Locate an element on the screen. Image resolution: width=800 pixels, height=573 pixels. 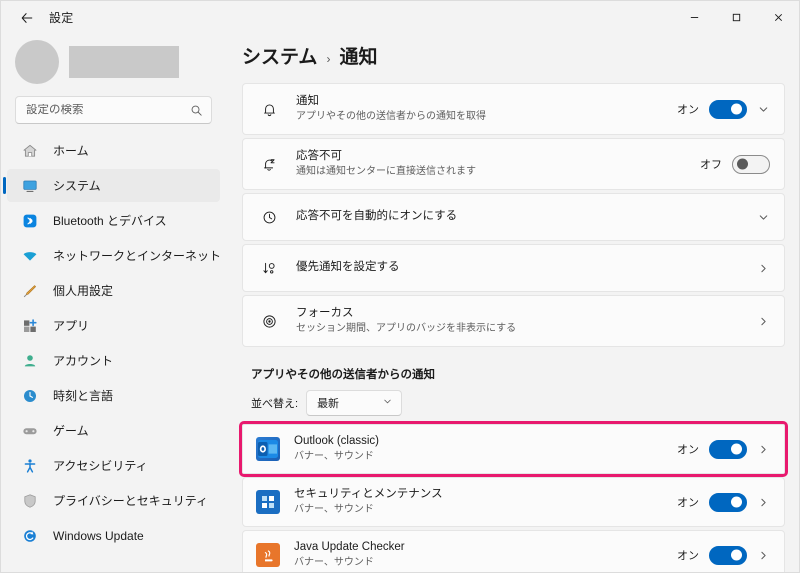
sidebar-item-label: ゲーム is located at coordinates (71, 431).